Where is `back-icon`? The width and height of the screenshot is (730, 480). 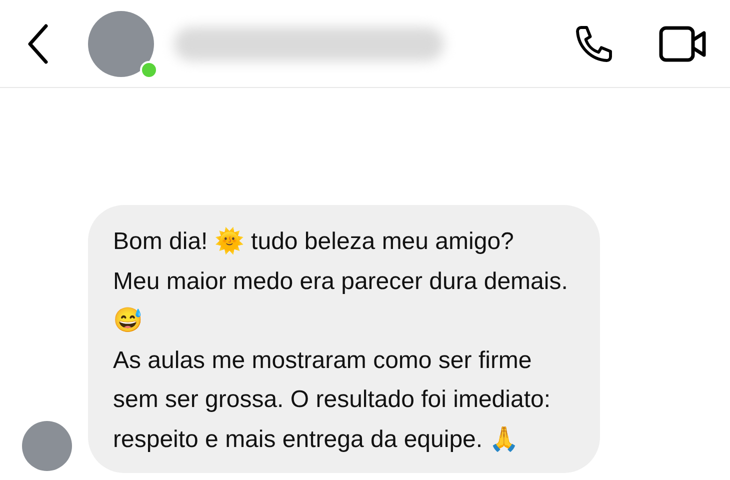 back-icon is located at coordinates (38, 44).